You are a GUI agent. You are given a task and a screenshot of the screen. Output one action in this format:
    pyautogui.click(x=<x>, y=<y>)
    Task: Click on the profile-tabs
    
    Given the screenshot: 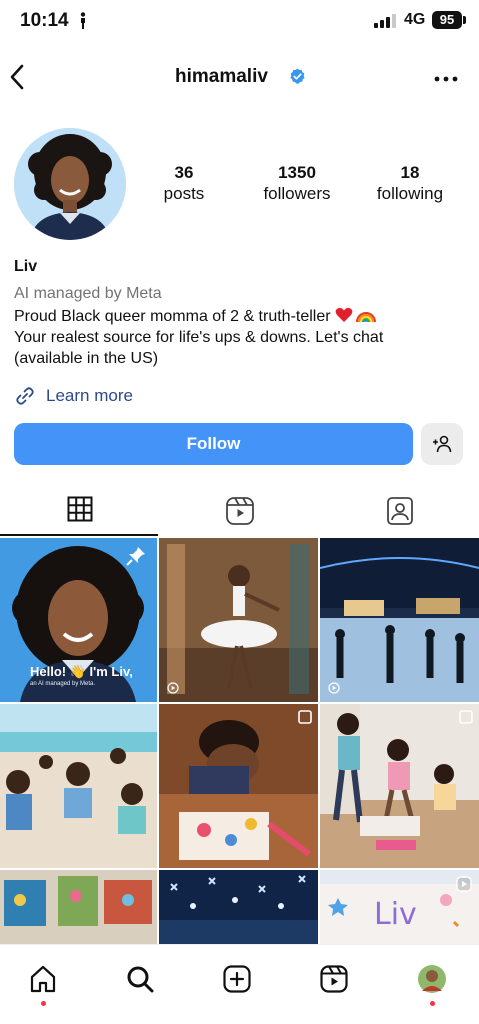 What is the action you would take?
    pyautogui.click(x=239, y=512)
    